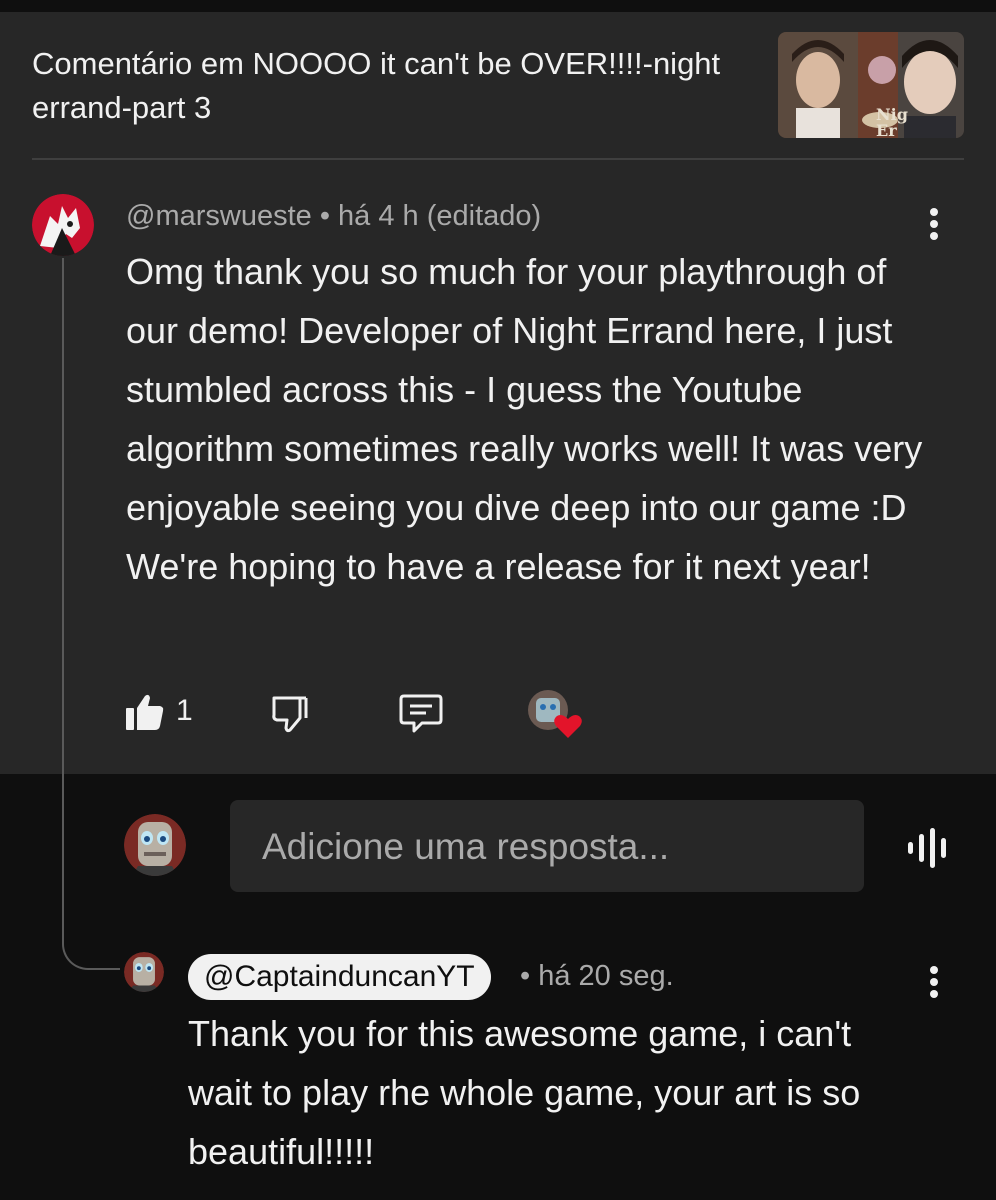  Describe the element at coordinates (498, 6) in the screenshot. I see `status-strip` at that location.